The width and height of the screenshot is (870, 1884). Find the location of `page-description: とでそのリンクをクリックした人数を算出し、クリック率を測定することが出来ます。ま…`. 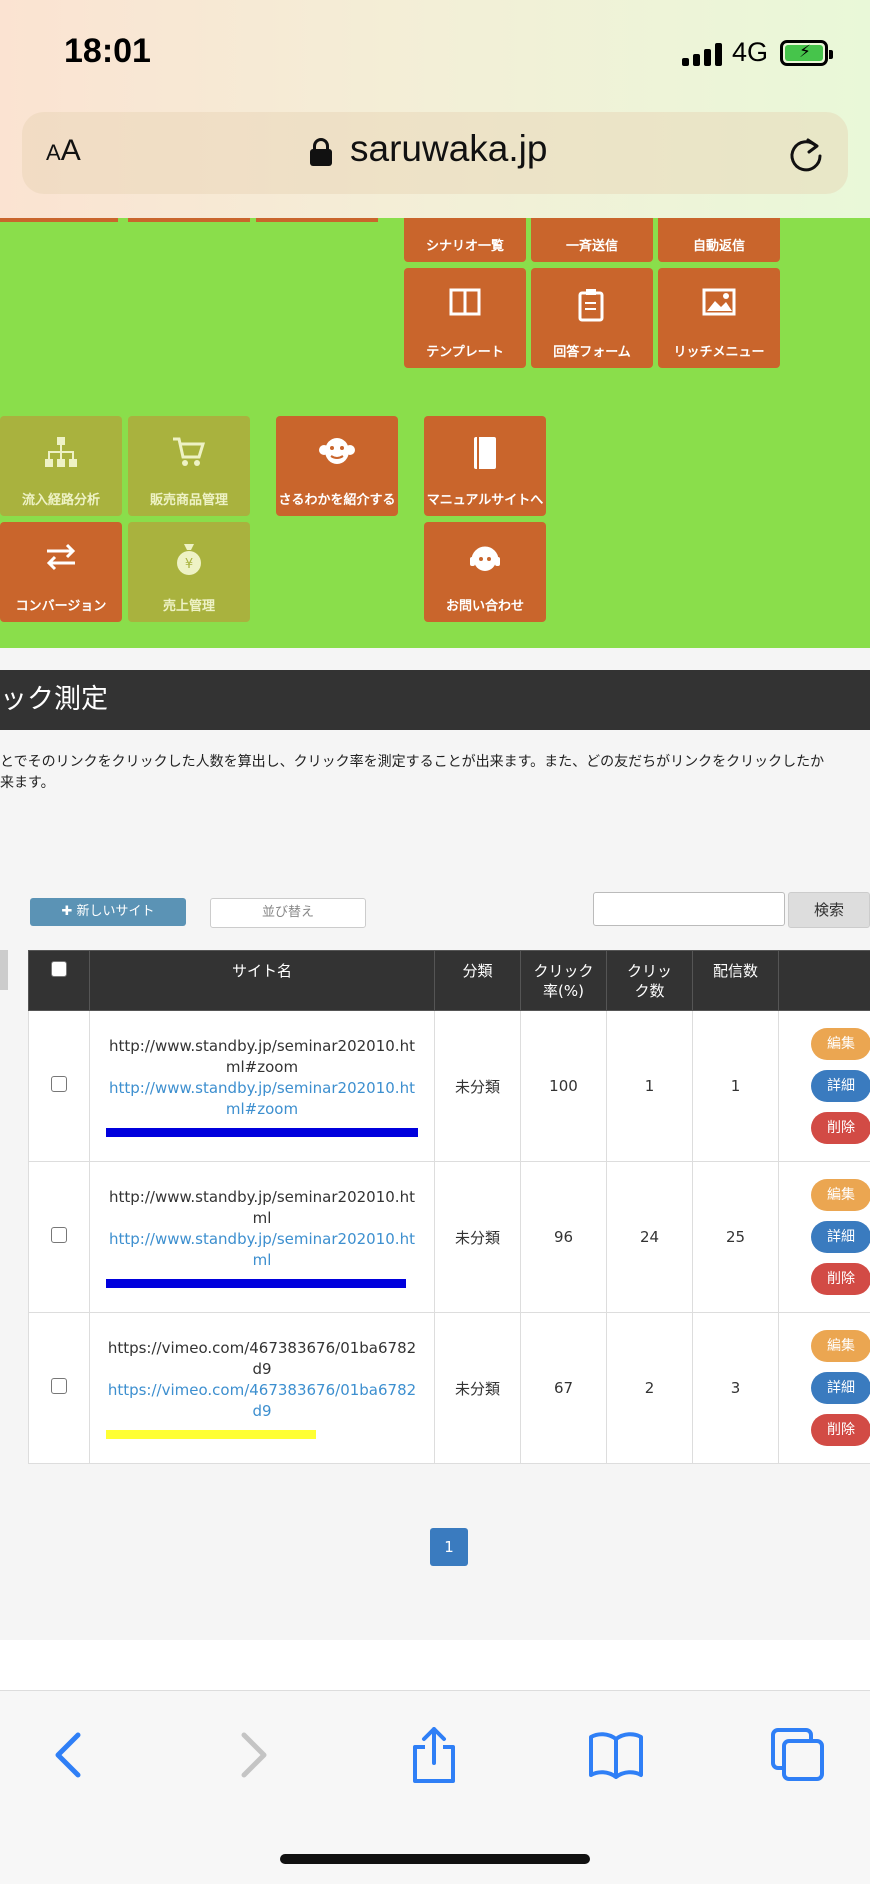

page-description: とでそのリンクをクリックした人数を算出し、クリック率を測定することが出来ます。ま… is located at coordinates (435, 773).